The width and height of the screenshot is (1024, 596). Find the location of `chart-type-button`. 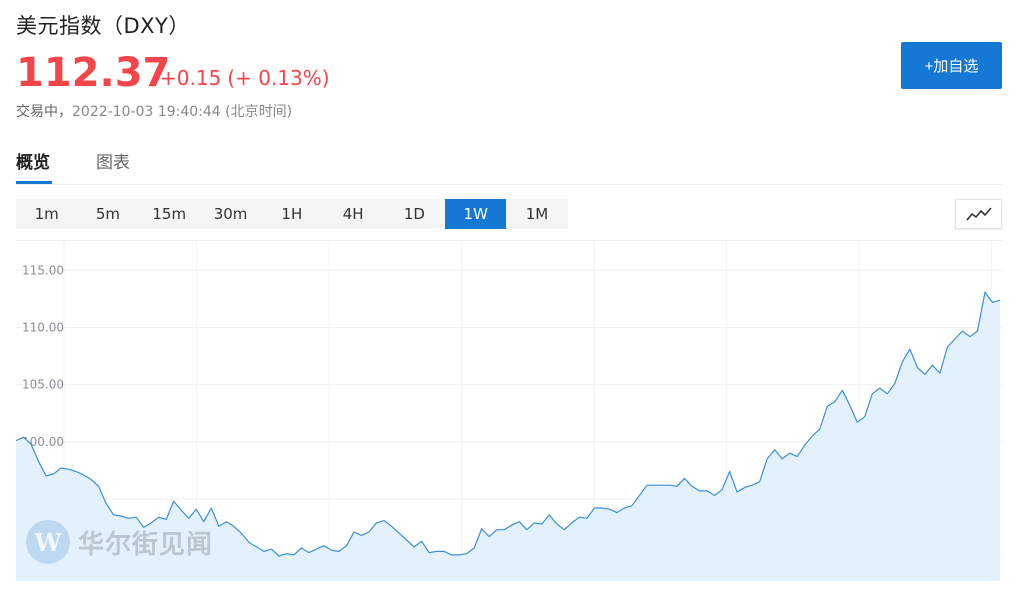

chart-type-button is located at coordinates (978, 214).